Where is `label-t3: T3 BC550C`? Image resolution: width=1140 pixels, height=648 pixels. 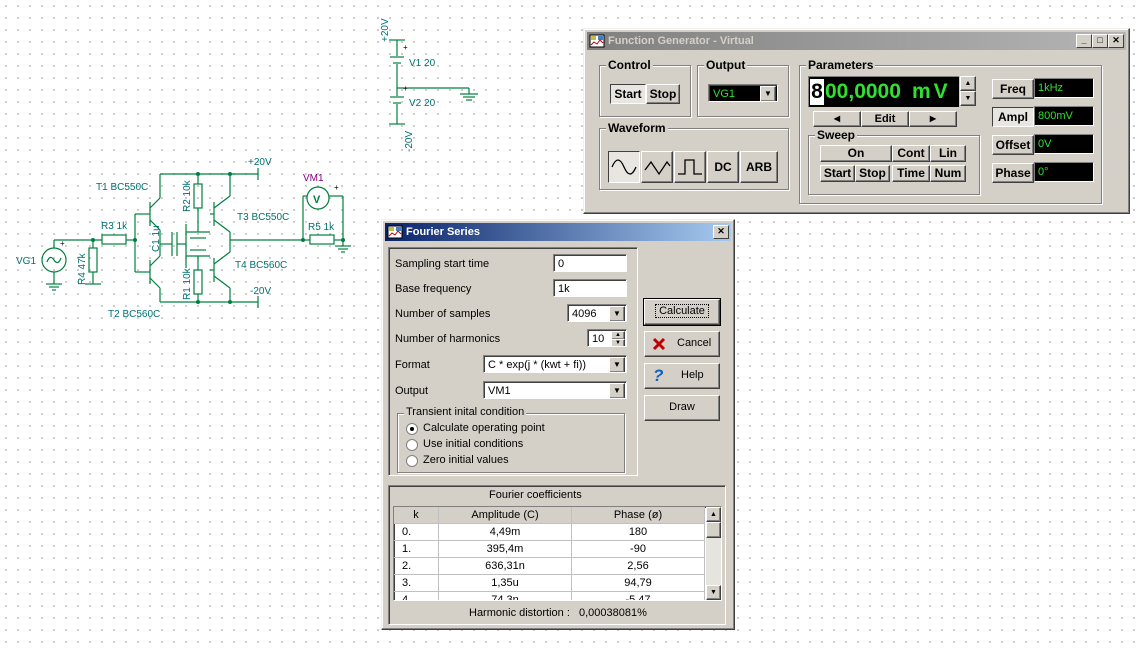 label-t3: T3 BC550C is located at coordinates (263, 217).